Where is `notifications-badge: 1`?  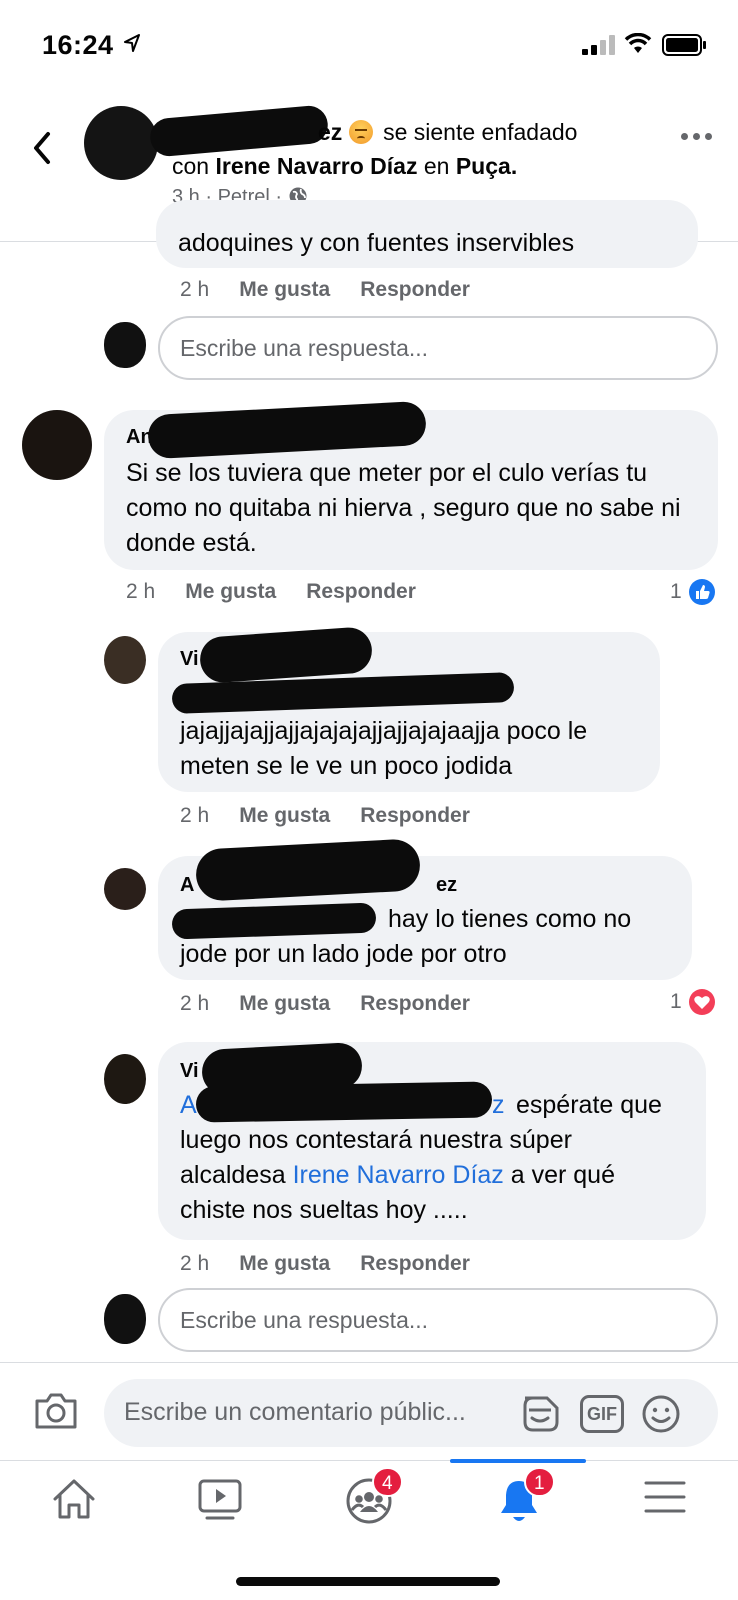
notifications-badge: 1 is located at coordinates (539, 1482).